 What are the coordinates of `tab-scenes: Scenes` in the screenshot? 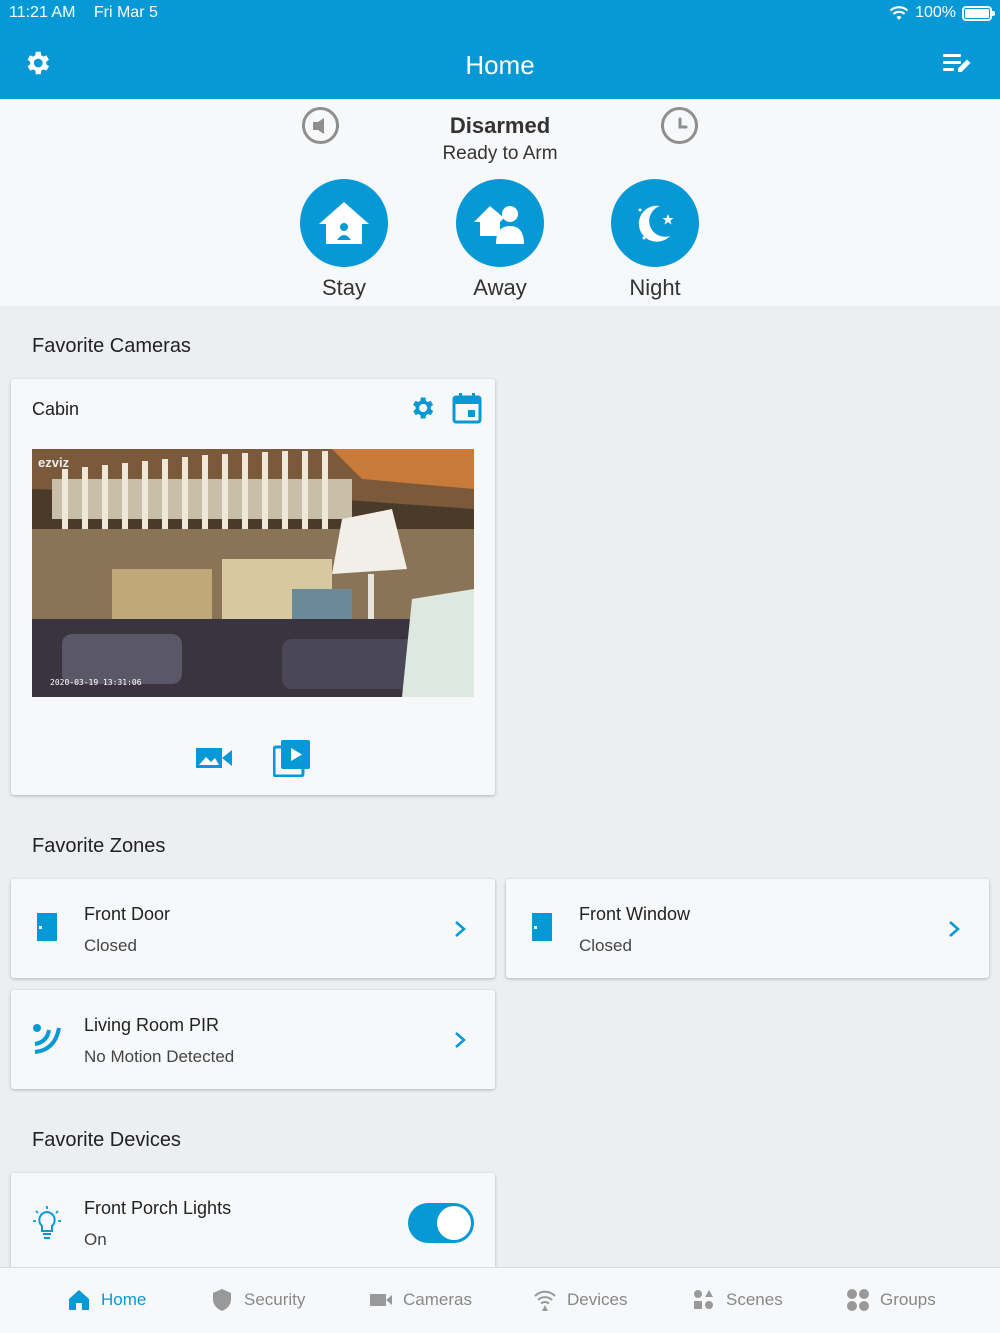 It's located at (737, 1300).